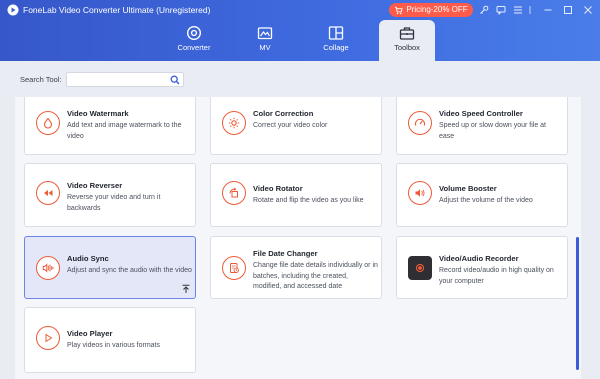 This screenshot has width=600, height=379. Describe the element at coordinates (98, 113) in the screenshot. I see `tool-title: Video Watermark` at that location.